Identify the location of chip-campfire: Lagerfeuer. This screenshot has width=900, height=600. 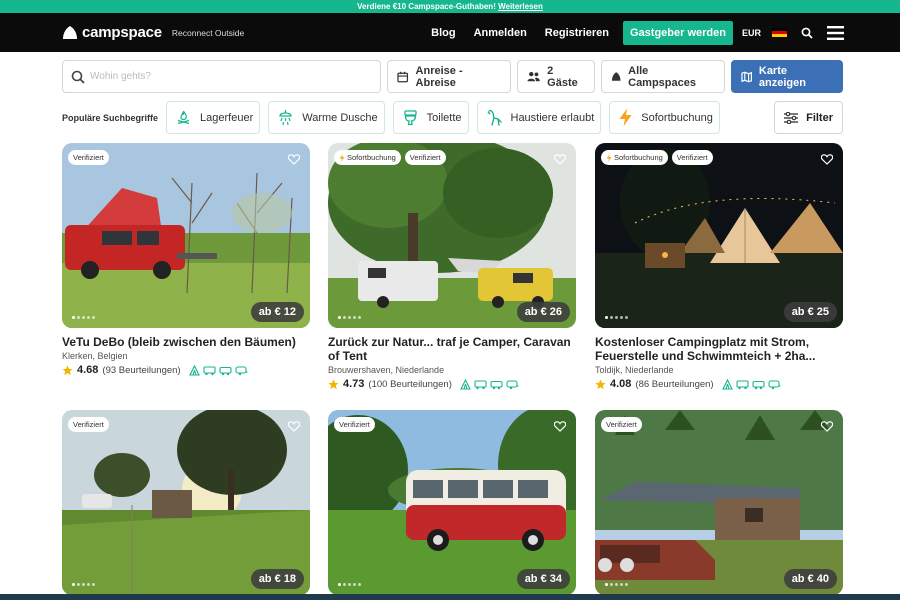
(213, 117).